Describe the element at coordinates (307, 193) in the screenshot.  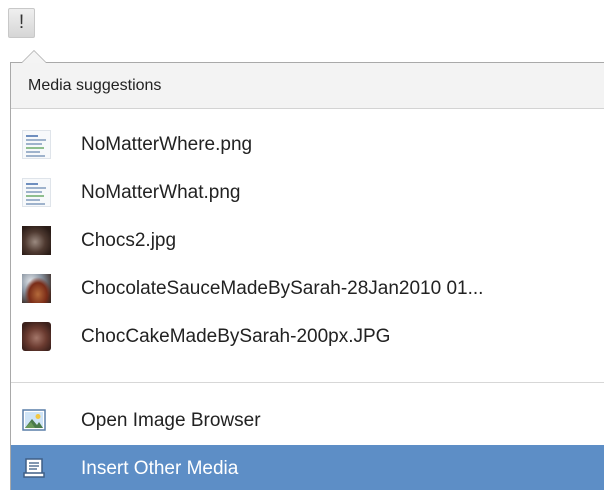
I see `media-item-nomatterwhat: NoMatterWhat.png` at that location.